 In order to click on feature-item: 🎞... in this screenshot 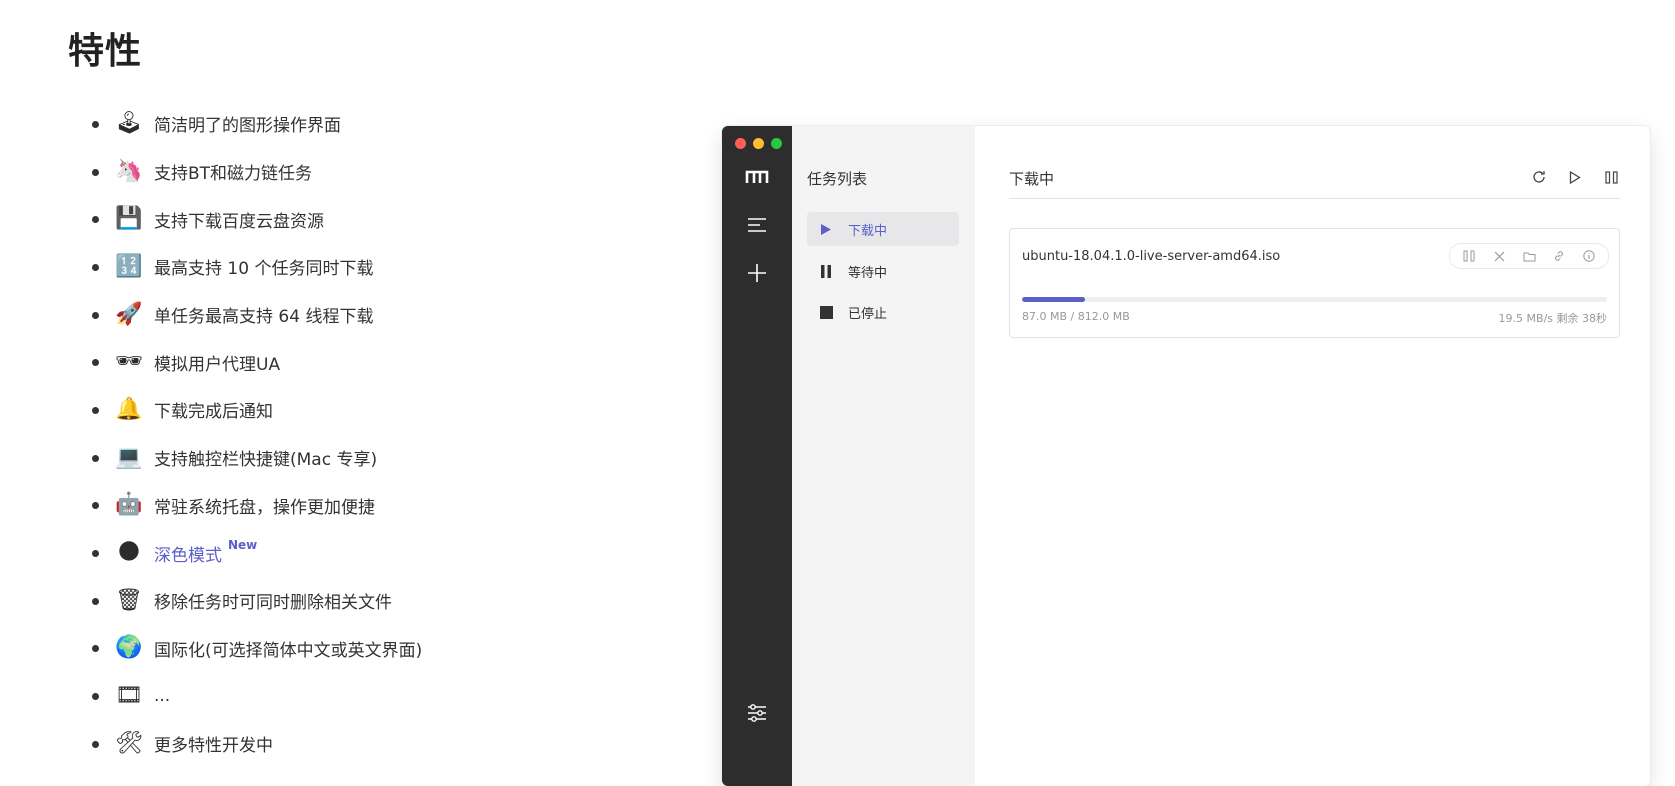, I will do `click(257, 696)`.